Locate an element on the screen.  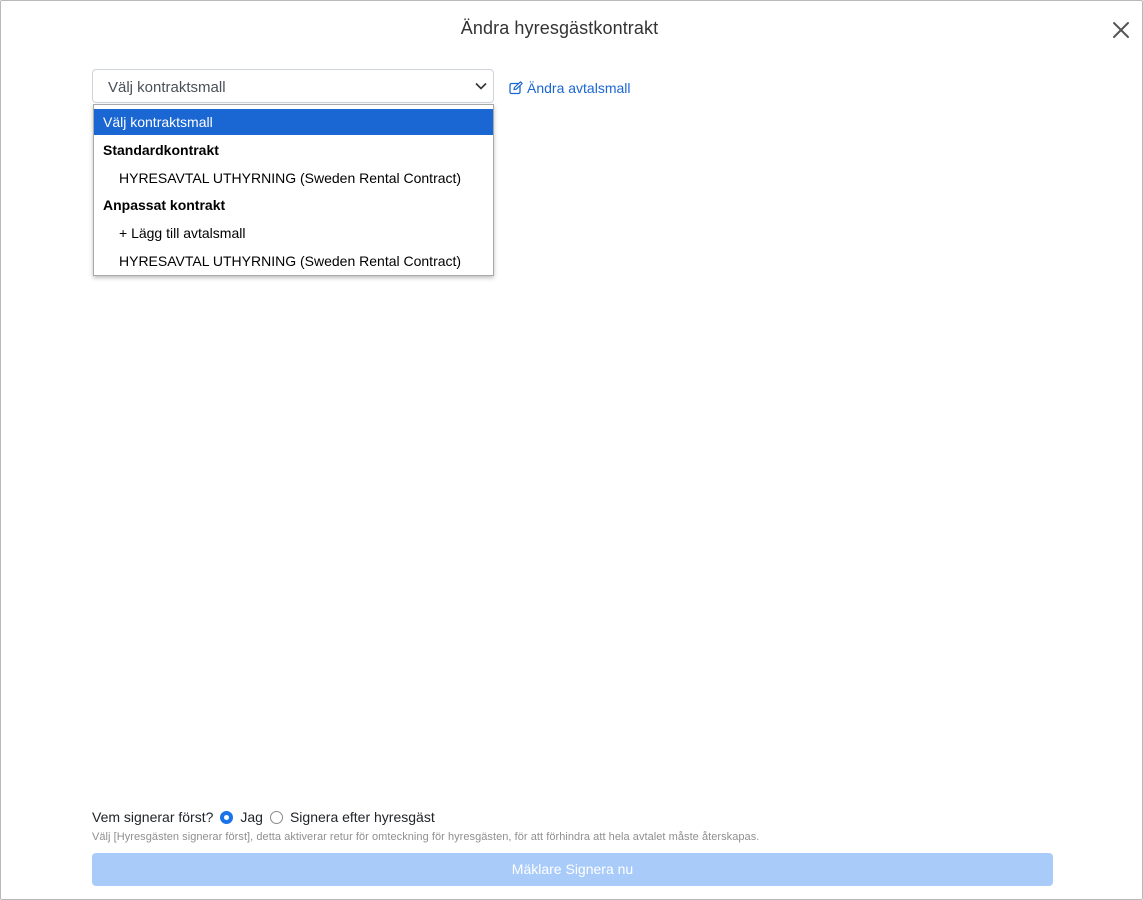
radio-label-me: Jag is located at coordinates (251, 817).